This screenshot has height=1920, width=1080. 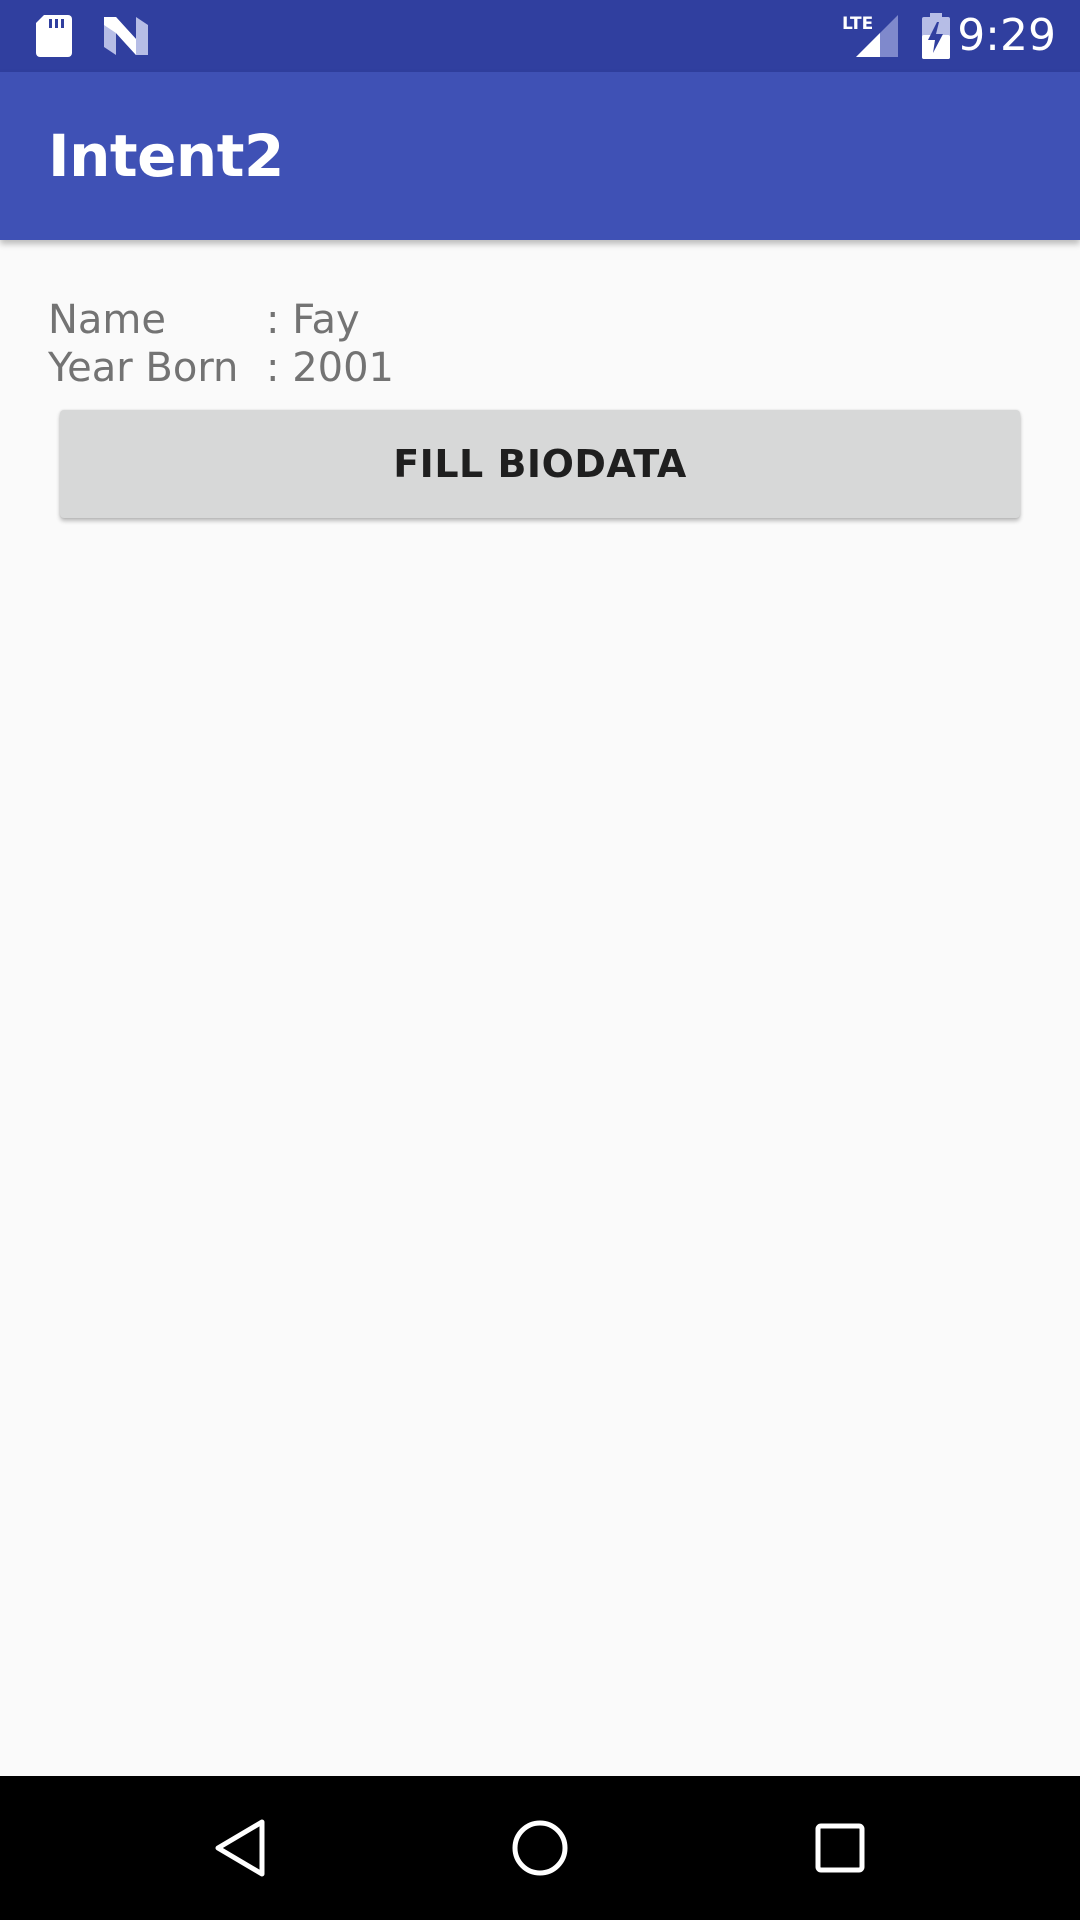 I want to click on navigation-bar, so click(x=540, y=1848).